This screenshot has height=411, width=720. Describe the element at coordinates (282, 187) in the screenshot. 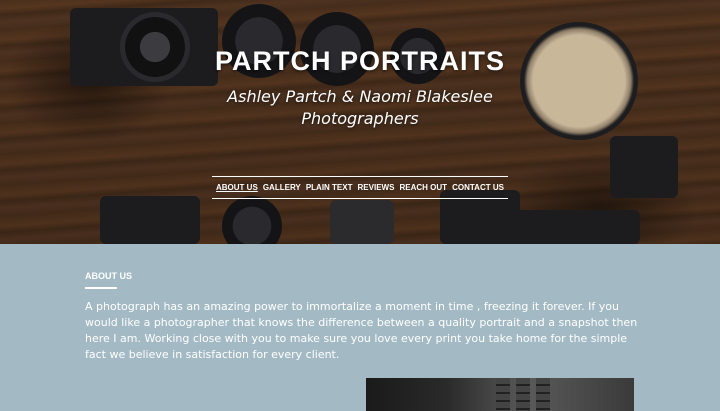

I see `nav-gallery: GALLERY` at that location.